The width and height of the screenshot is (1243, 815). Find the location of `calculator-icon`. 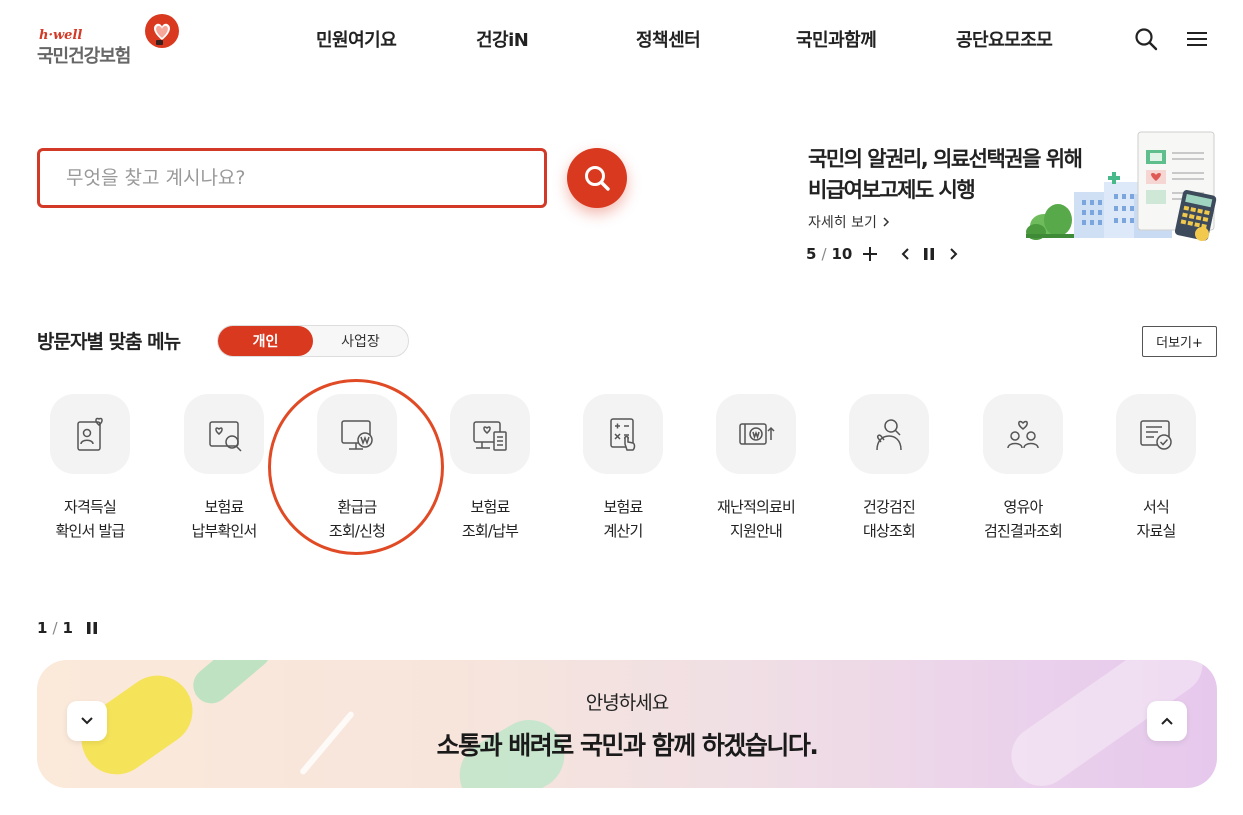

calculator-icon is located at coordinates (623, 434).